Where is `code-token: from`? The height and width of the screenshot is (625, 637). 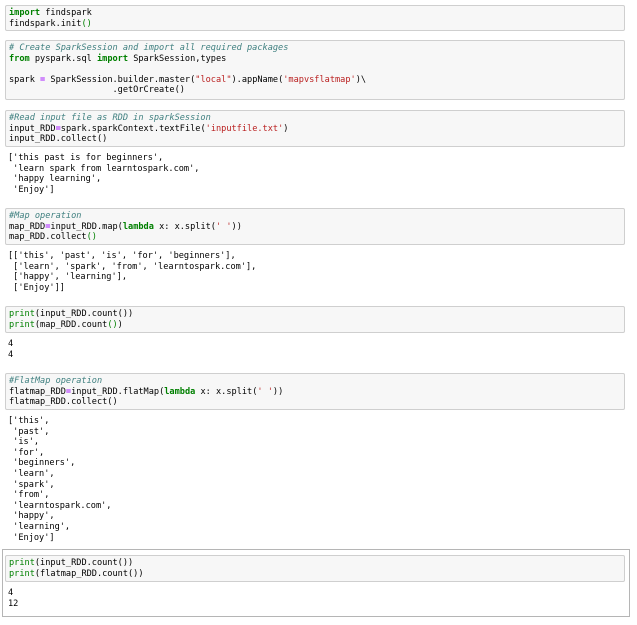
code-token: from is located at coordinates (19, 58).